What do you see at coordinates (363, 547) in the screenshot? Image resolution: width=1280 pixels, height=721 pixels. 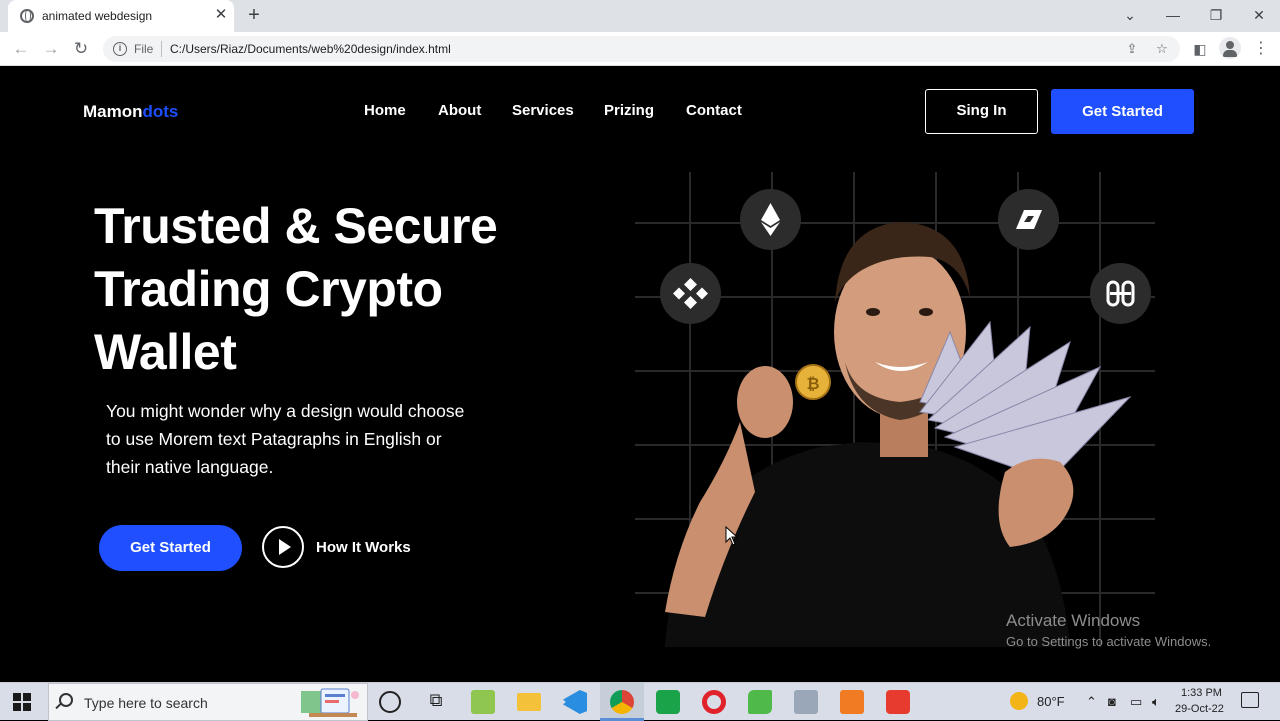 I see `how-it-works-link: How It Works` at bounding box center [363, 547].